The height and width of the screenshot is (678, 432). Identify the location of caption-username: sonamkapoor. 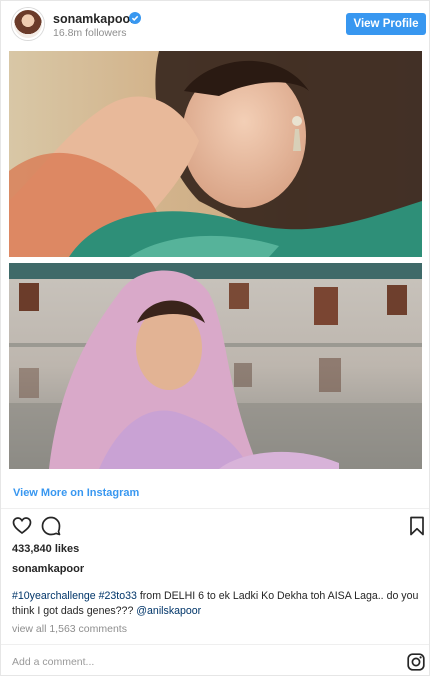
(48, 569).